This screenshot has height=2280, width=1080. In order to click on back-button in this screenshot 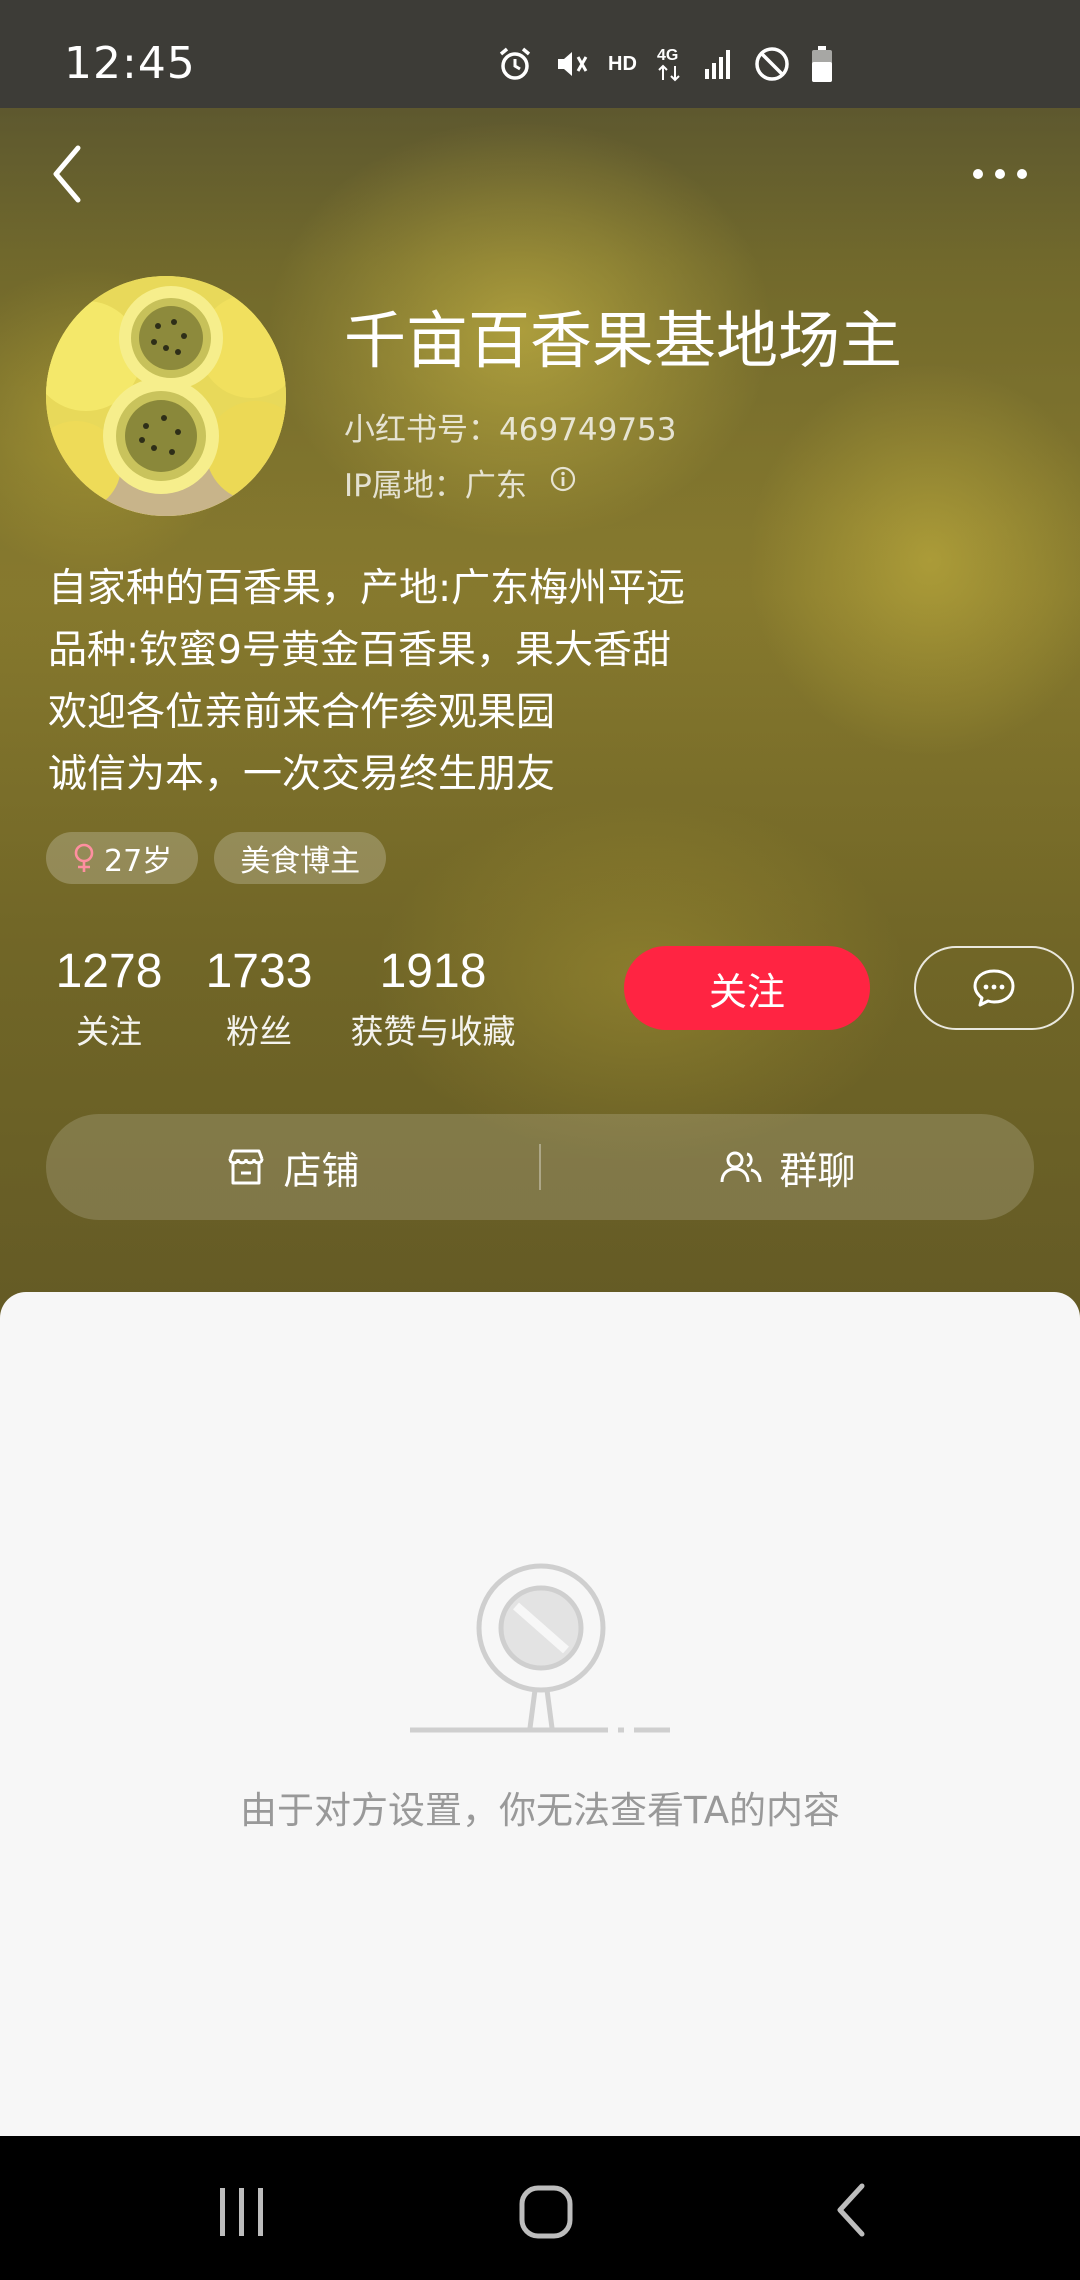, I will do `click(68, 174)`.